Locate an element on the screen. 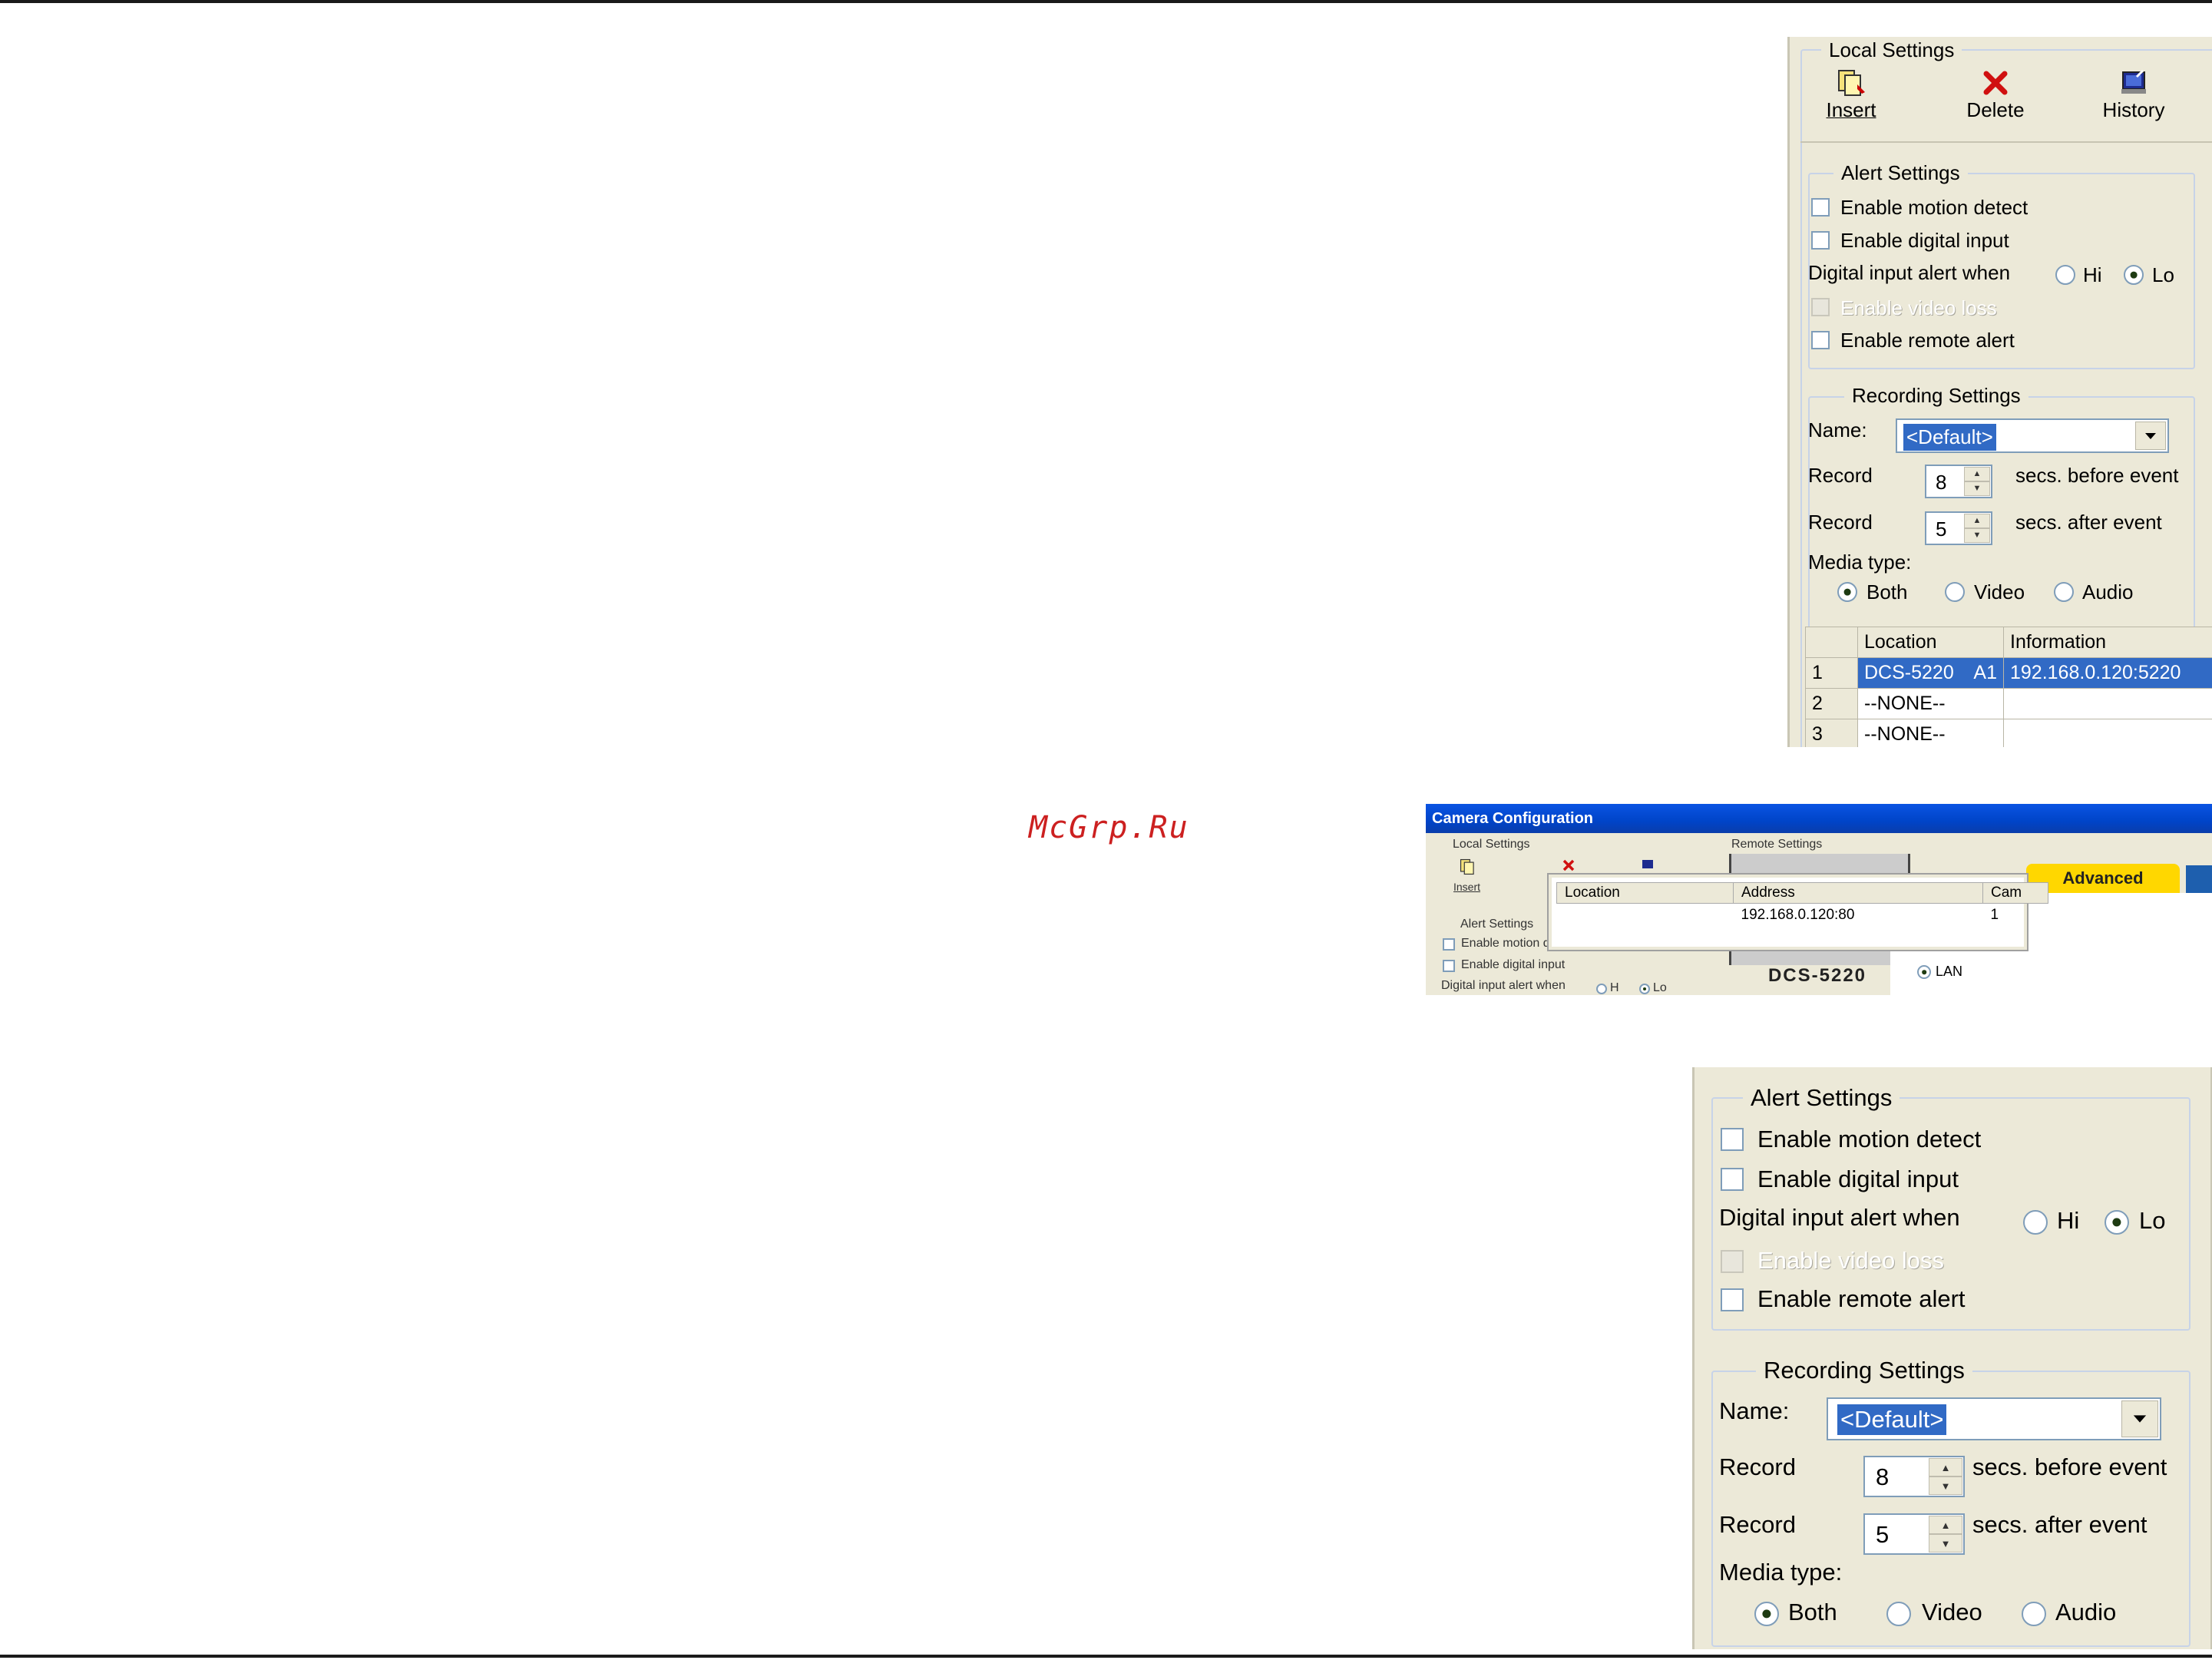  zoom-media-both-radio is located at coordinates (1767, 1614).